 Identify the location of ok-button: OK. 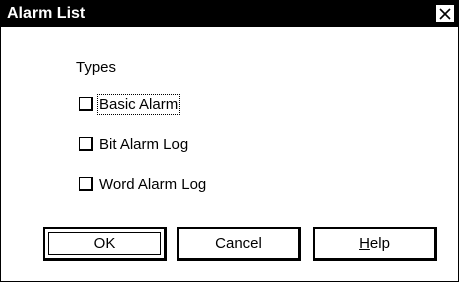
(105, 244).